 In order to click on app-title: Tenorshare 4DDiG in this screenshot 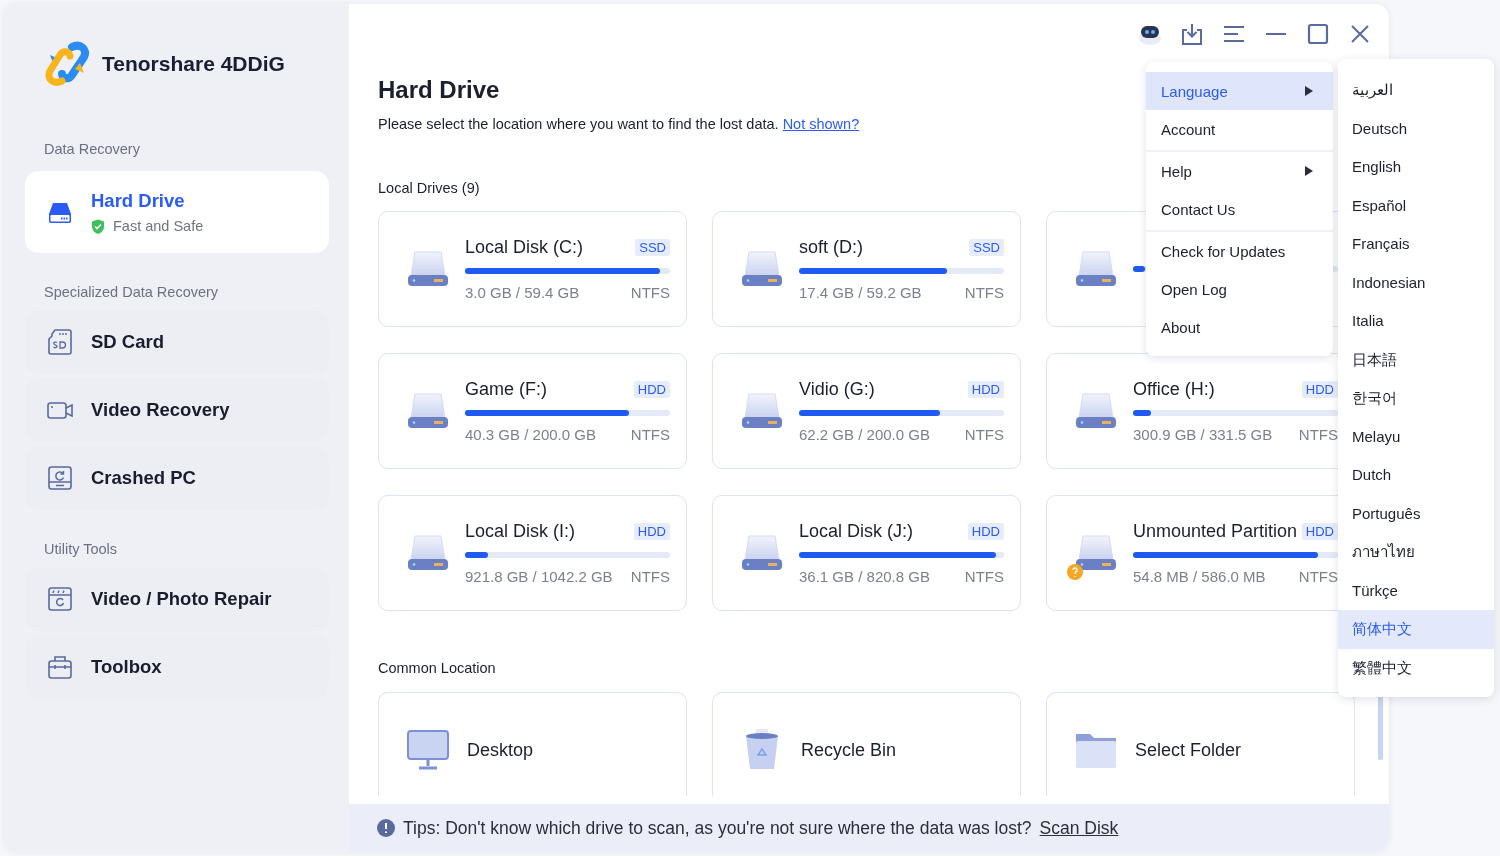, I will do `click(193, 64)`.